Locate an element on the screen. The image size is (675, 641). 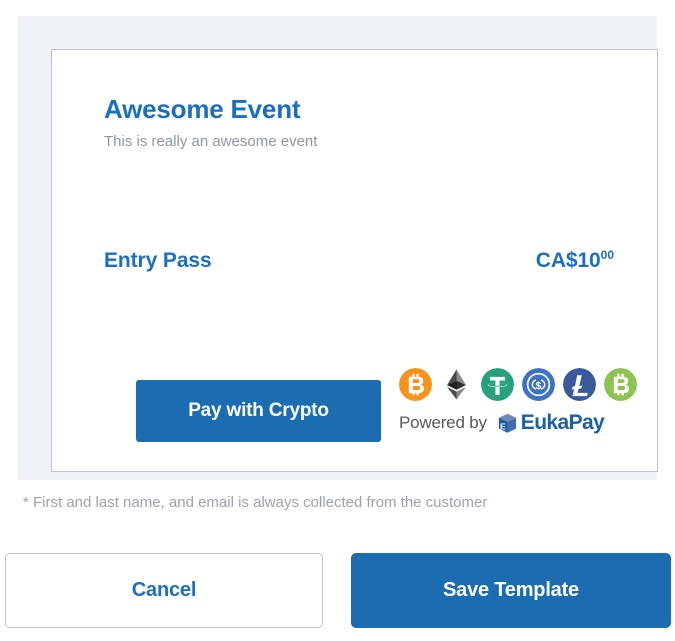
save-template-button: Save Template is located at coordinates (511, 590).